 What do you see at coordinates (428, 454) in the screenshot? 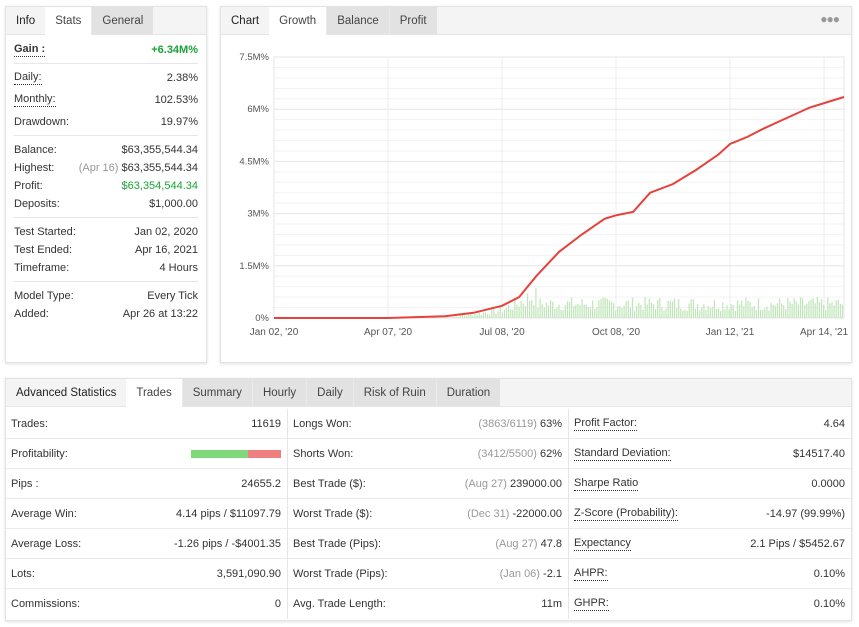
I see `stat-row: Shorts Won: (3412/5500) 62%` at bounding box center [428, 454].